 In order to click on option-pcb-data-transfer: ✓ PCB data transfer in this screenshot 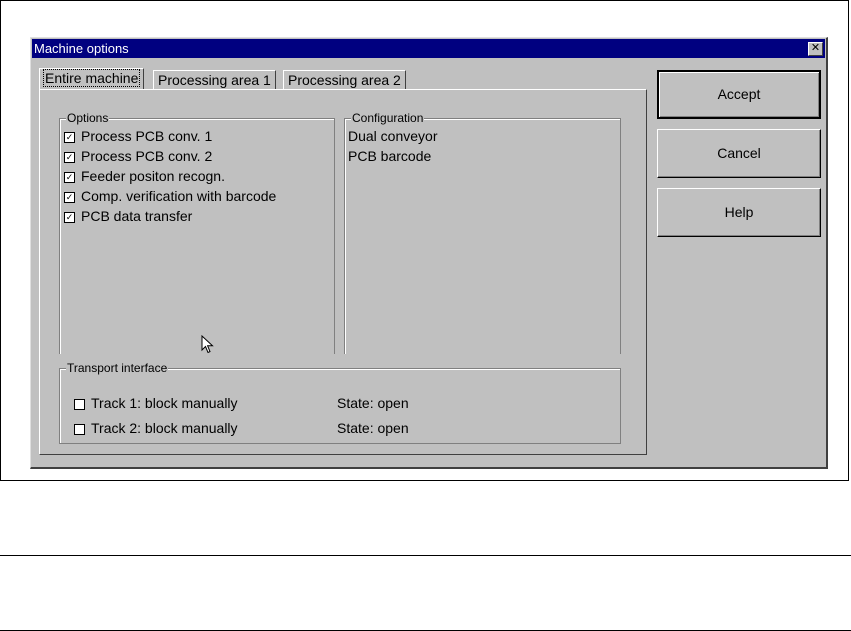, I will do `click(128, 216)`.